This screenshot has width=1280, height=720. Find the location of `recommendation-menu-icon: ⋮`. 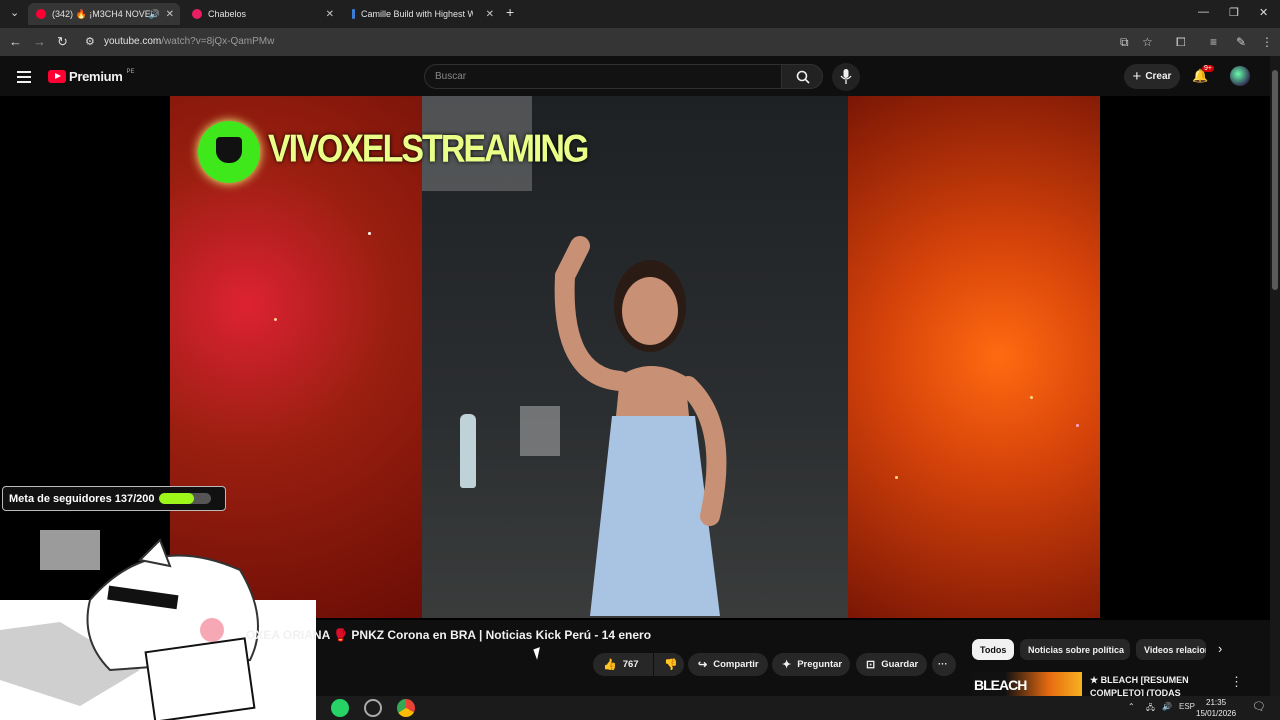

recommendation-menu-icon: ⋮ is located at coordinates (1236, 682).